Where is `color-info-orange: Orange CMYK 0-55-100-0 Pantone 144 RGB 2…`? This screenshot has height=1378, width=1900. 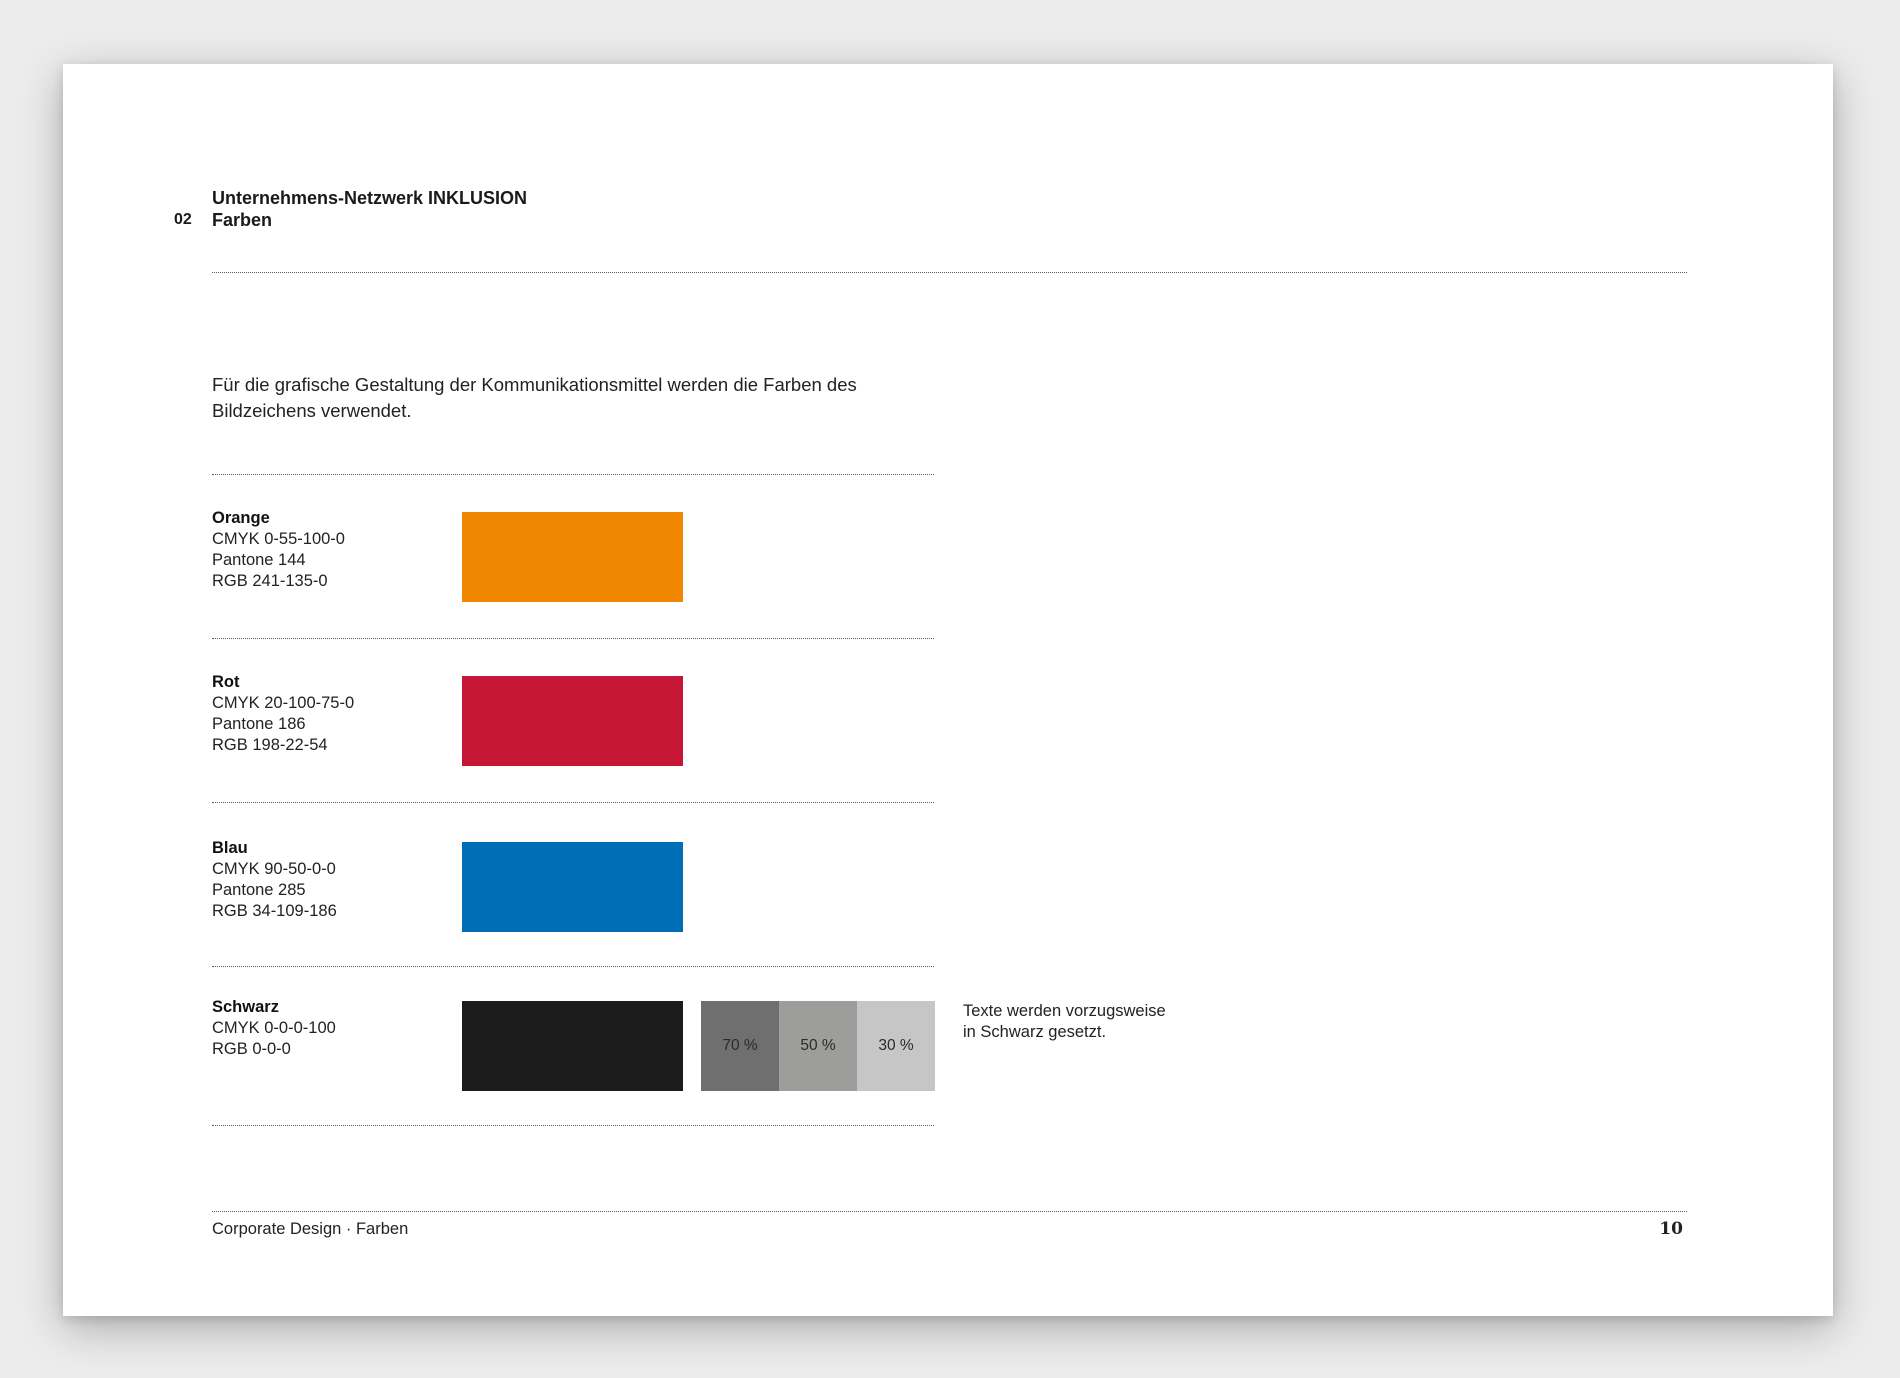 color-info-orange: Orange CMYK 0-55-100-0 Pantone 144 RGB 2… is located at coordinates (278, 550).